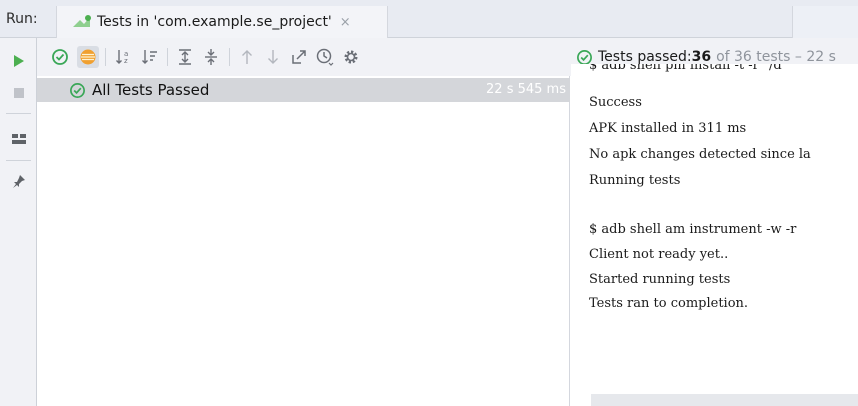 This screenshot has width=858, height=406. I want to click on horizontal-scrollbar, so click(724, 400).